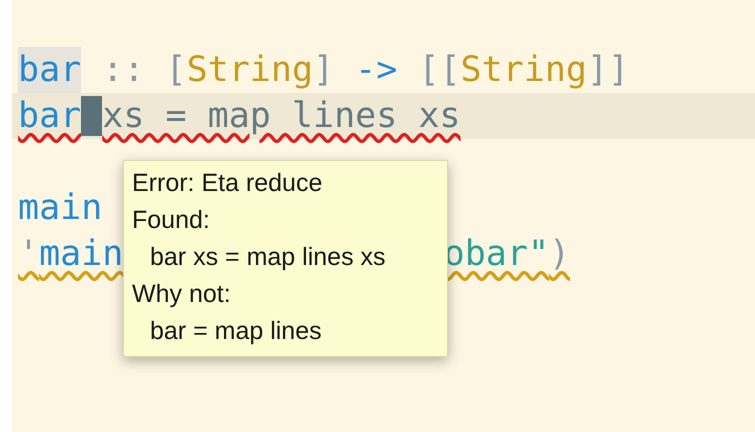 The width and height of the screenshot is (755, 432). Describe the element at coordinates (182, 294) in the screenshot. I see `tooltip-text: Why not:` at that location.